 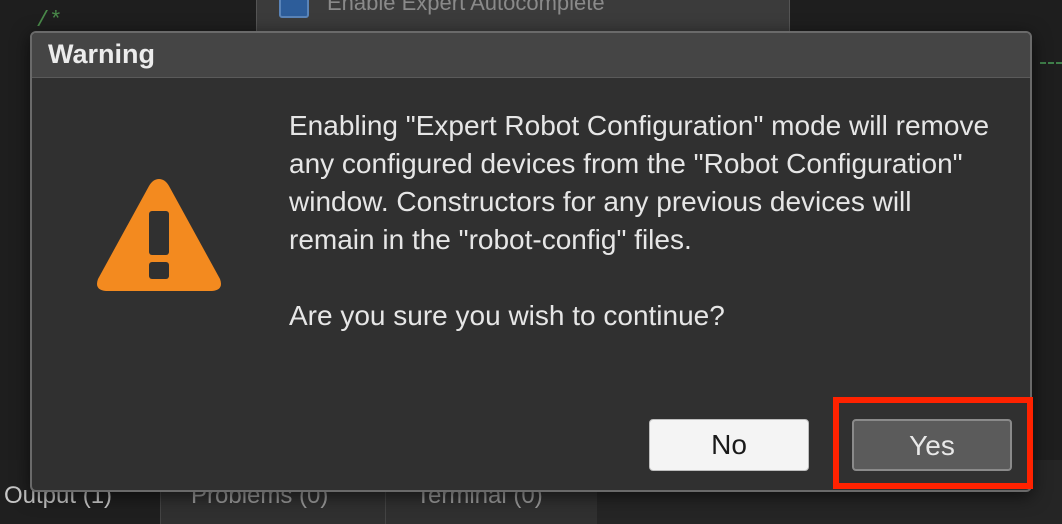 I want to click on expert-autocomplete-label: Enable Expert Autocomplete, so click(x=466, y=7).